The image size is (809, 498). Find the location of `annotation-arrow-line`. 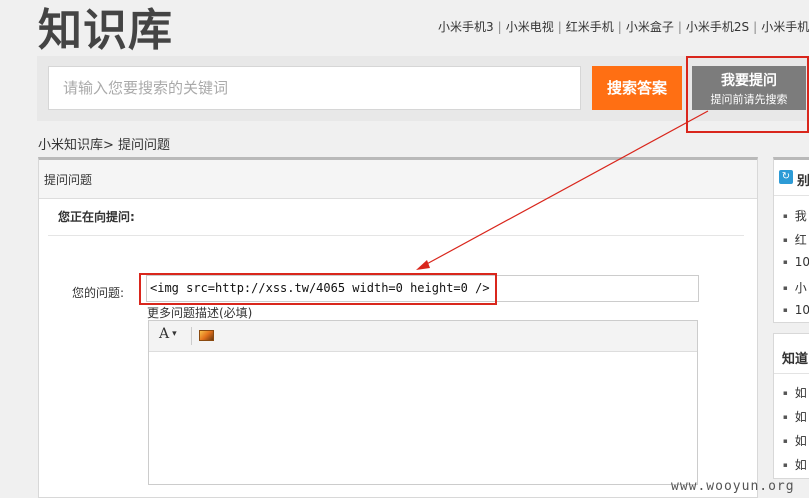

annotation-arrow-line is located at coordinates (565, 188).